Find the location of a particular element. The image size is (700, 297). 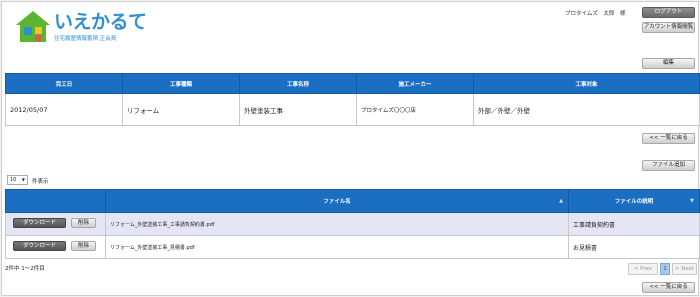

file-name: リフォーム_外壁塗装工事_工事請負契約書.pdf is located at coordinates (337, 224).